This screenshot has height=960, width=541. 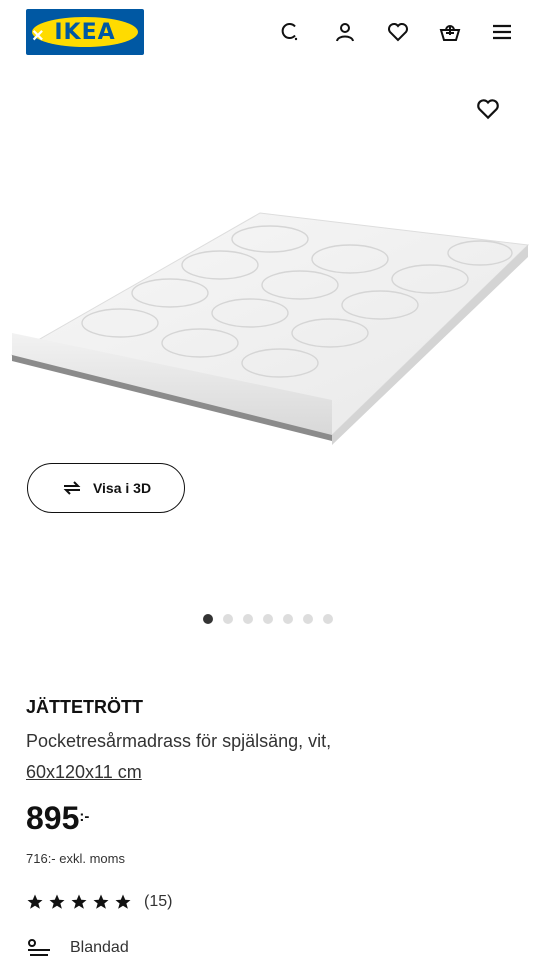 I want to click on logo-close-mark: ×, so click(x=38, y=36).